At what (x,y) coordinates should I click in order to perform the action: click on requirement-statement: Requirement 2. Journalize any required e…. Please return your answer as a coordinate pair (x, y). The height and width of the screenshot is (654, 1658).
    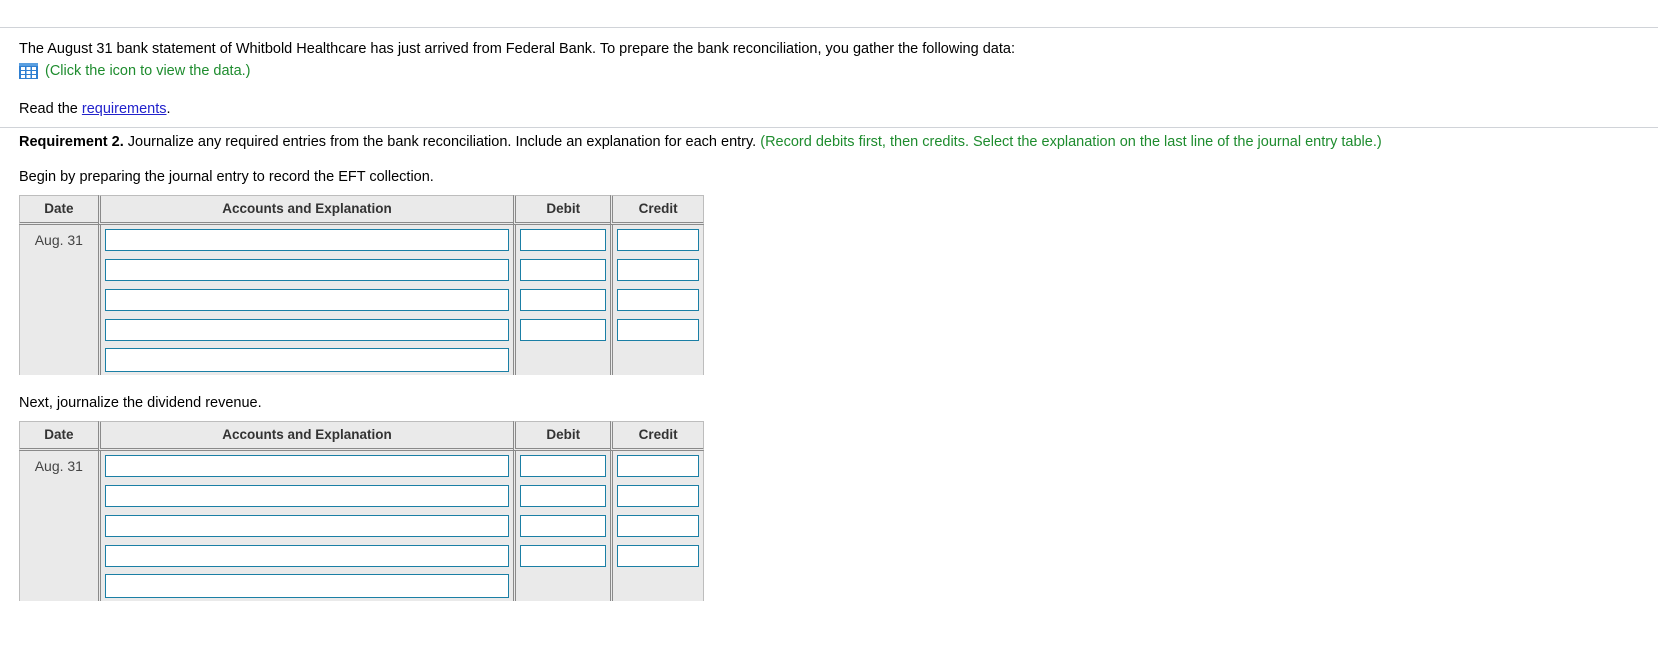
    Looking at the image, I should click on (700, 142).